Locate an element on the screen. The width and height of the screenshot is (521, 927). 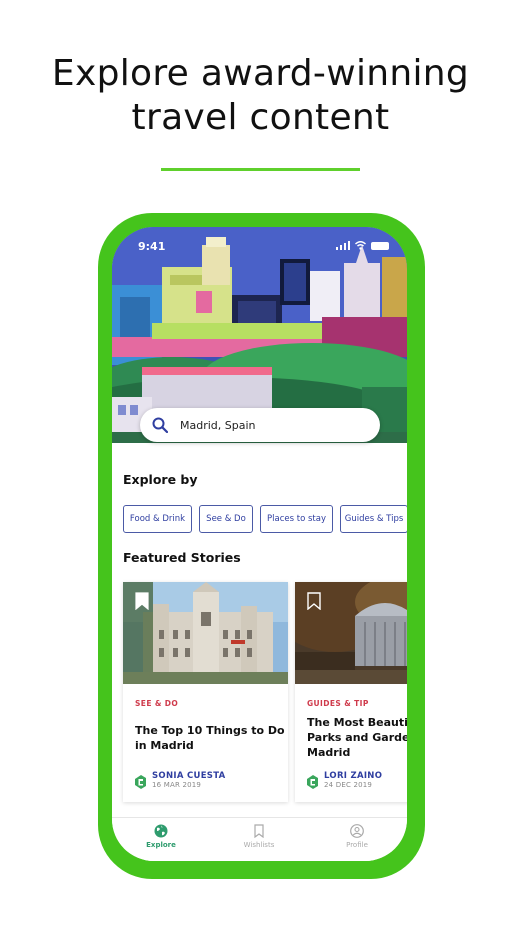
search-icon is located at coordinates (160, 425).